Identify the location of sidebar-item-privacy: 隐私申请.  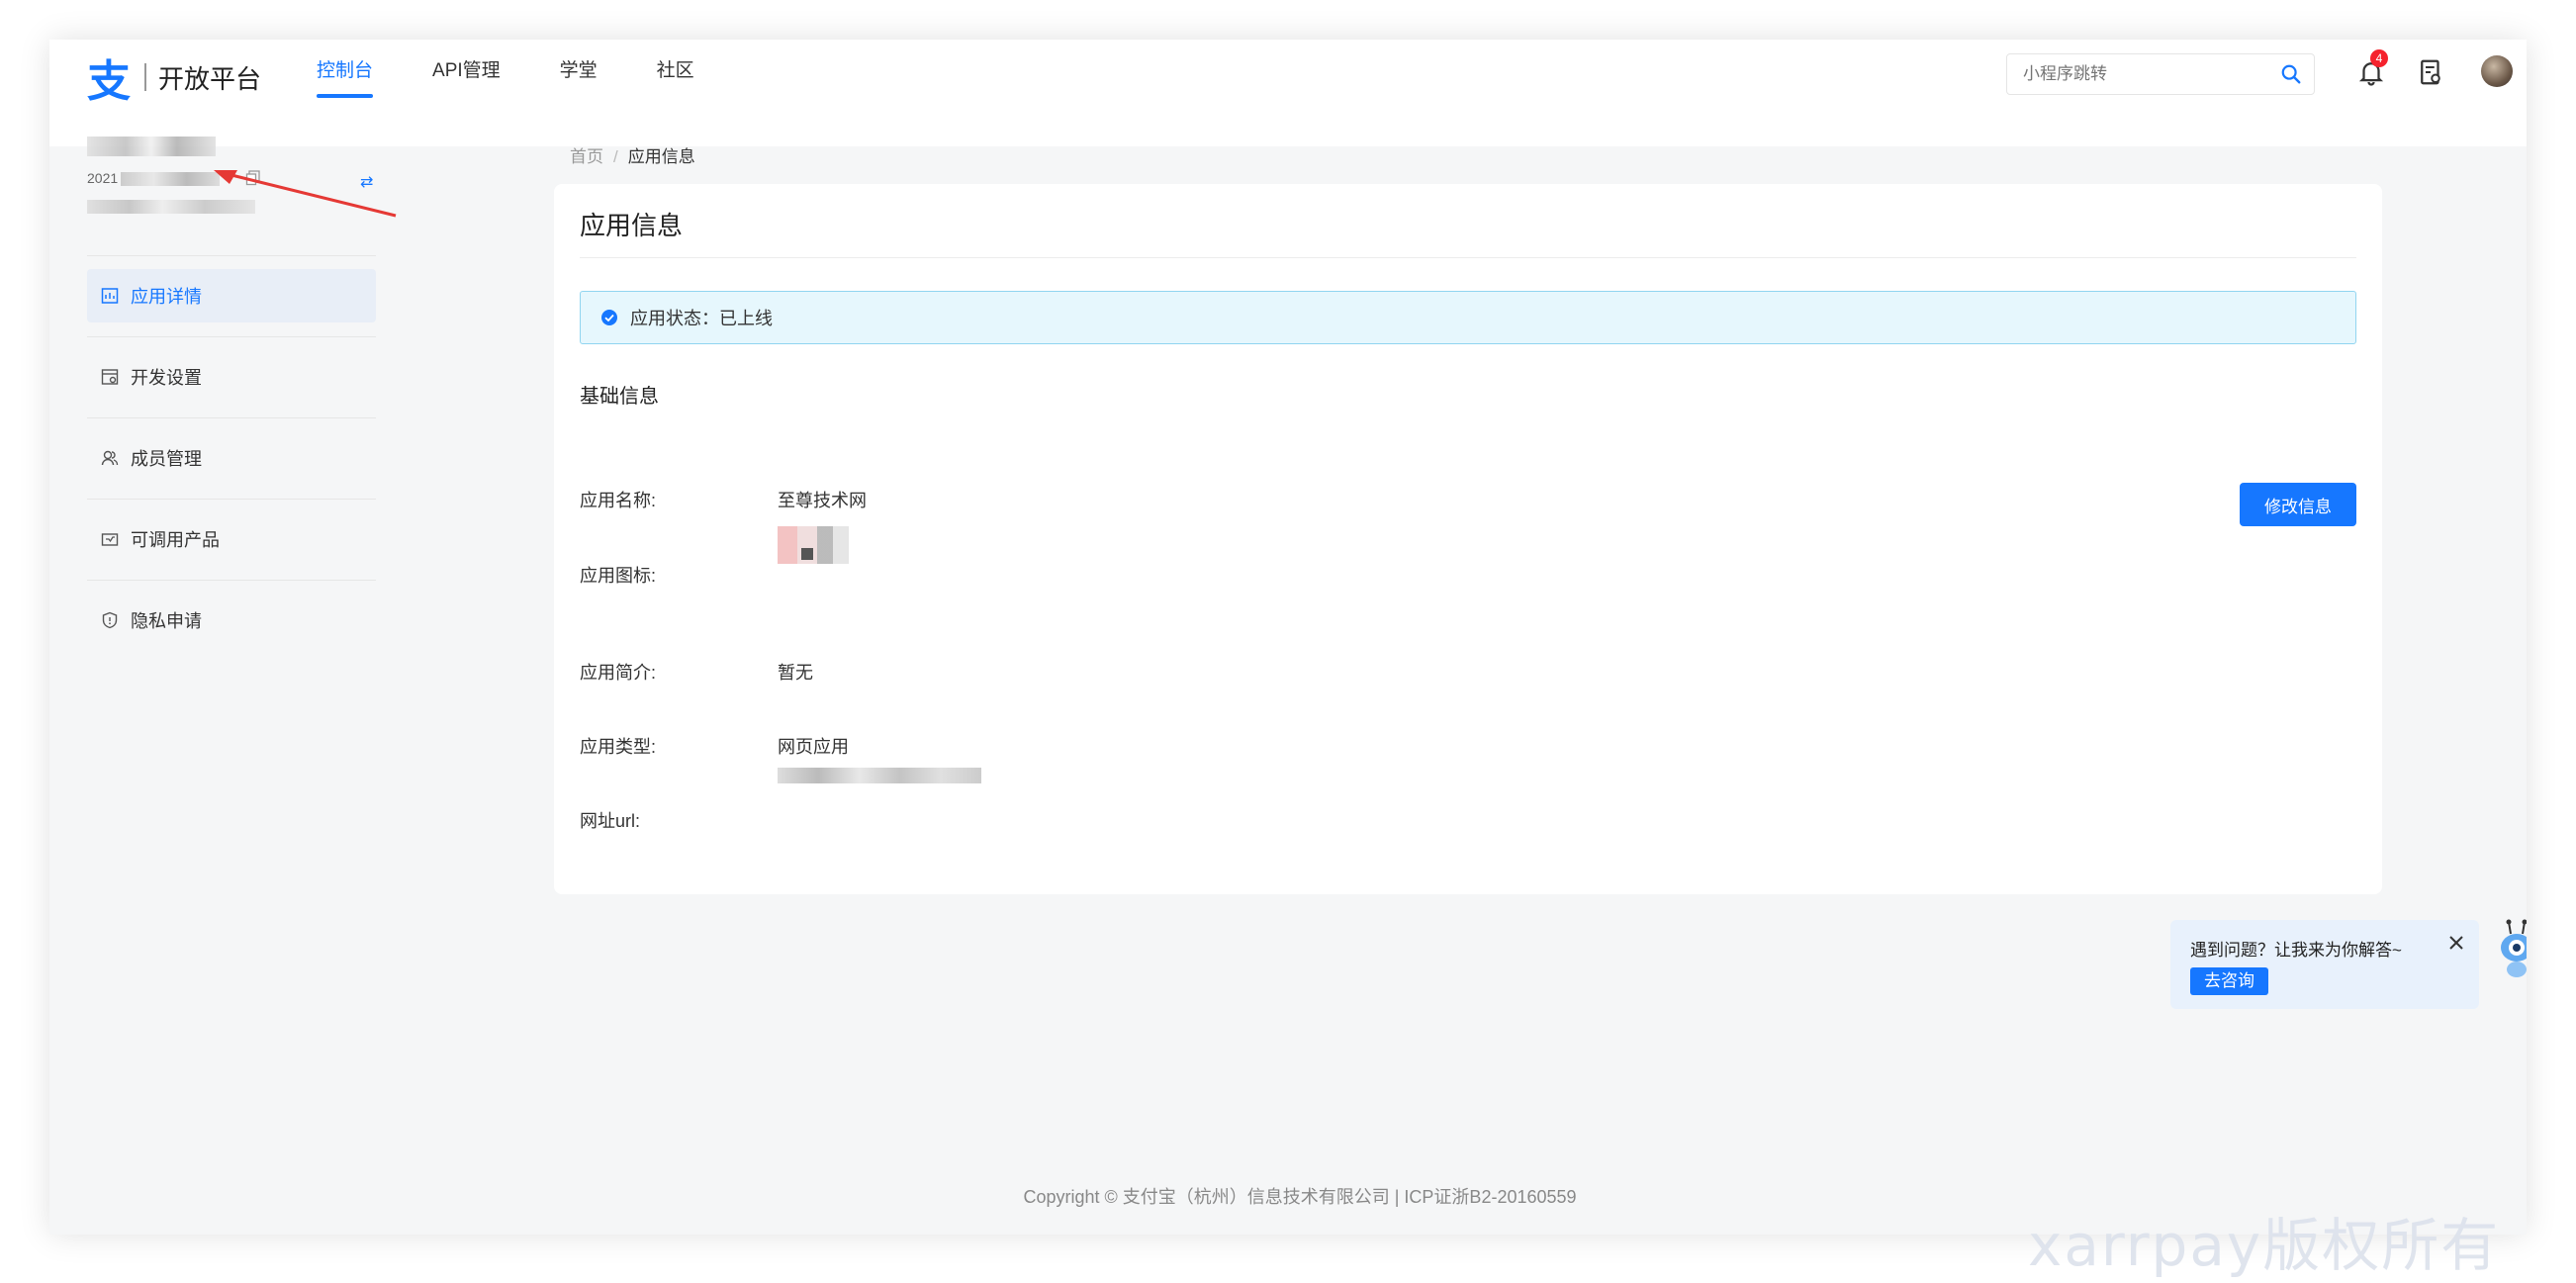
(231, 620).